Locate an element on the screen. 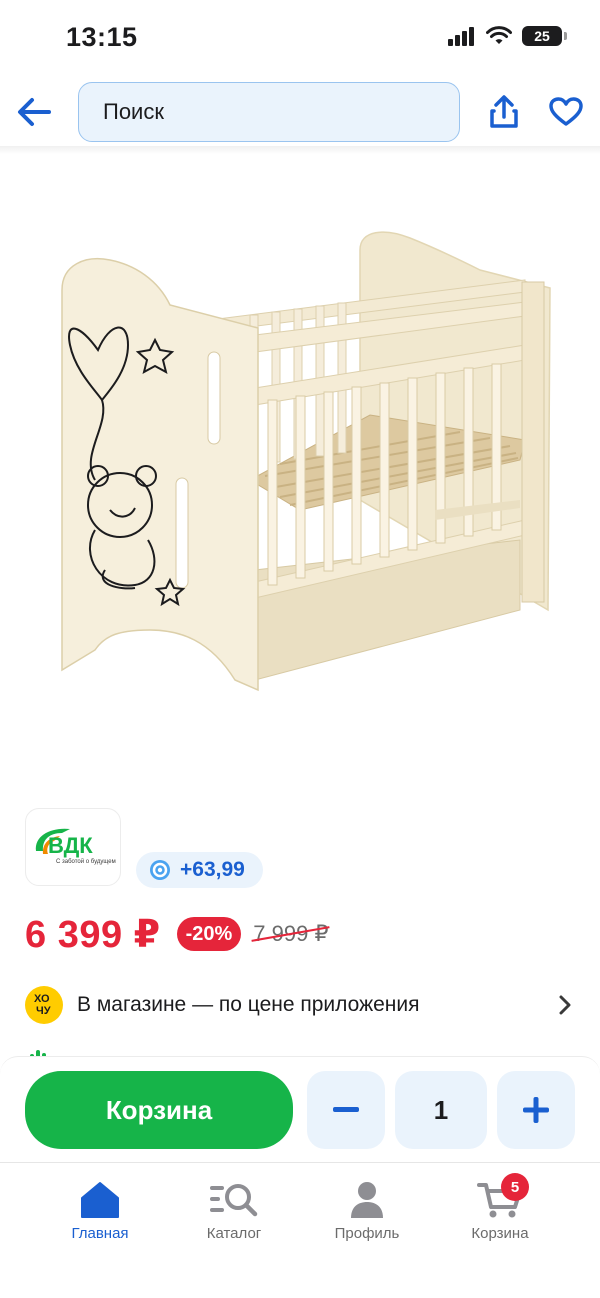 This screenshot has width=600, height=1298. hochu-icon-bottom: ЧУ is located at coordinates (43, 1011).